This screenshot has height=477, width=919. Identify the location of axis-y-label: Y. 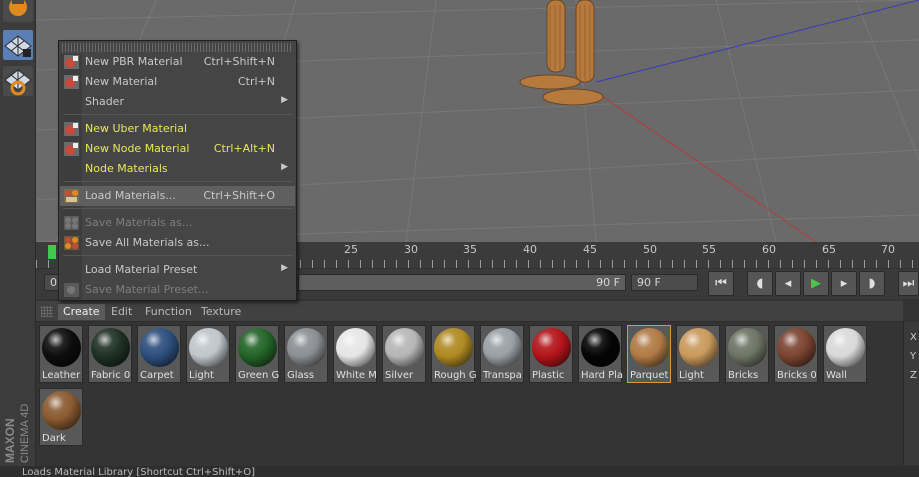
(913, 356).